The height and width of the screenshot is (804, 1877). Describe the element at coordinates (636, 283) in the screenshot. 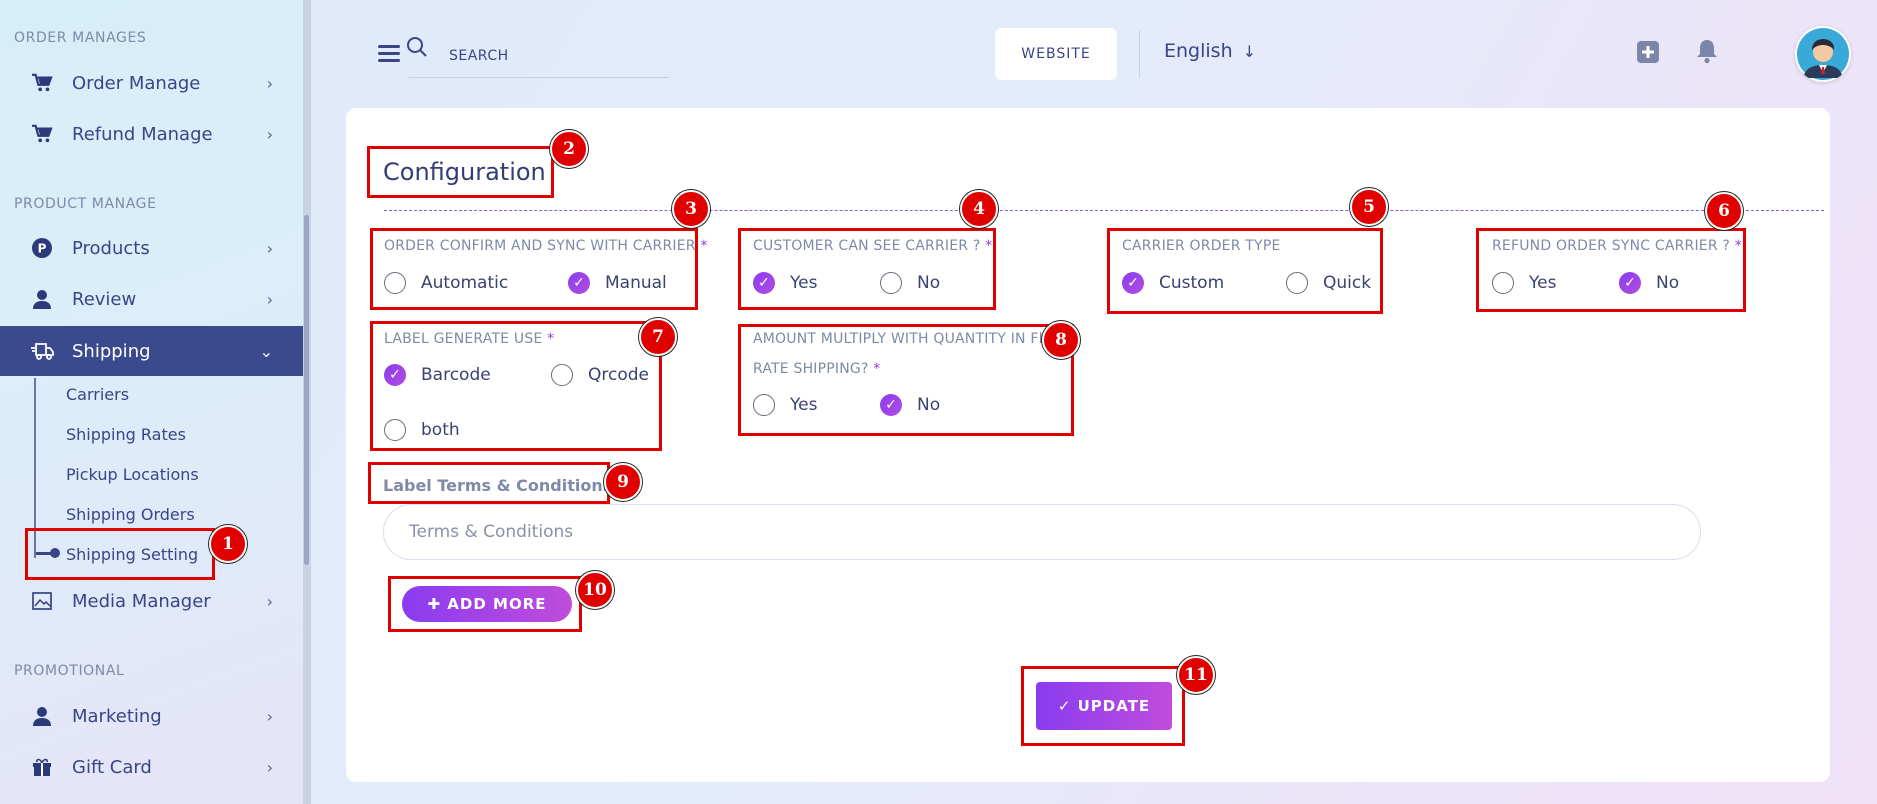

I see `radio-label: Manual` at that location.